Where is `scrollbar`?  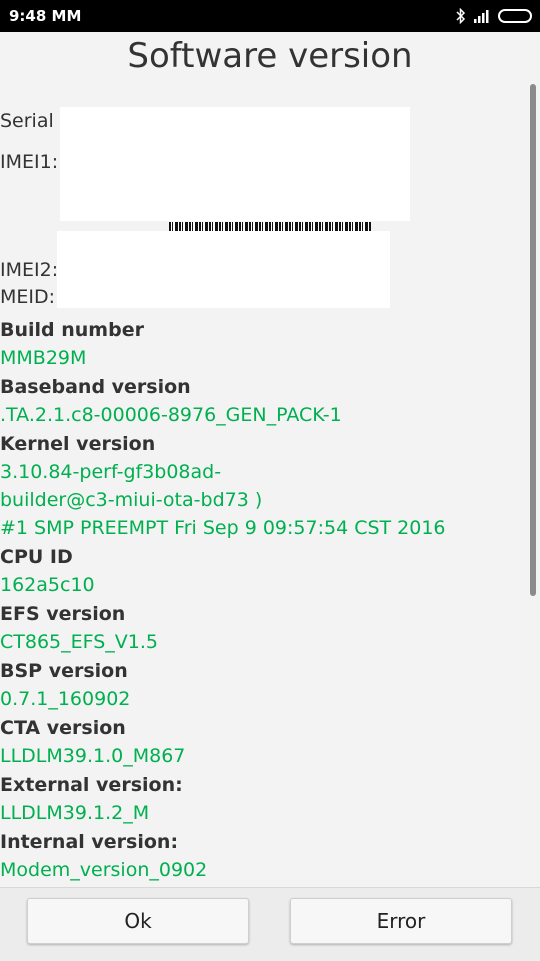
scrollbar is located at coordinates (533, 484).